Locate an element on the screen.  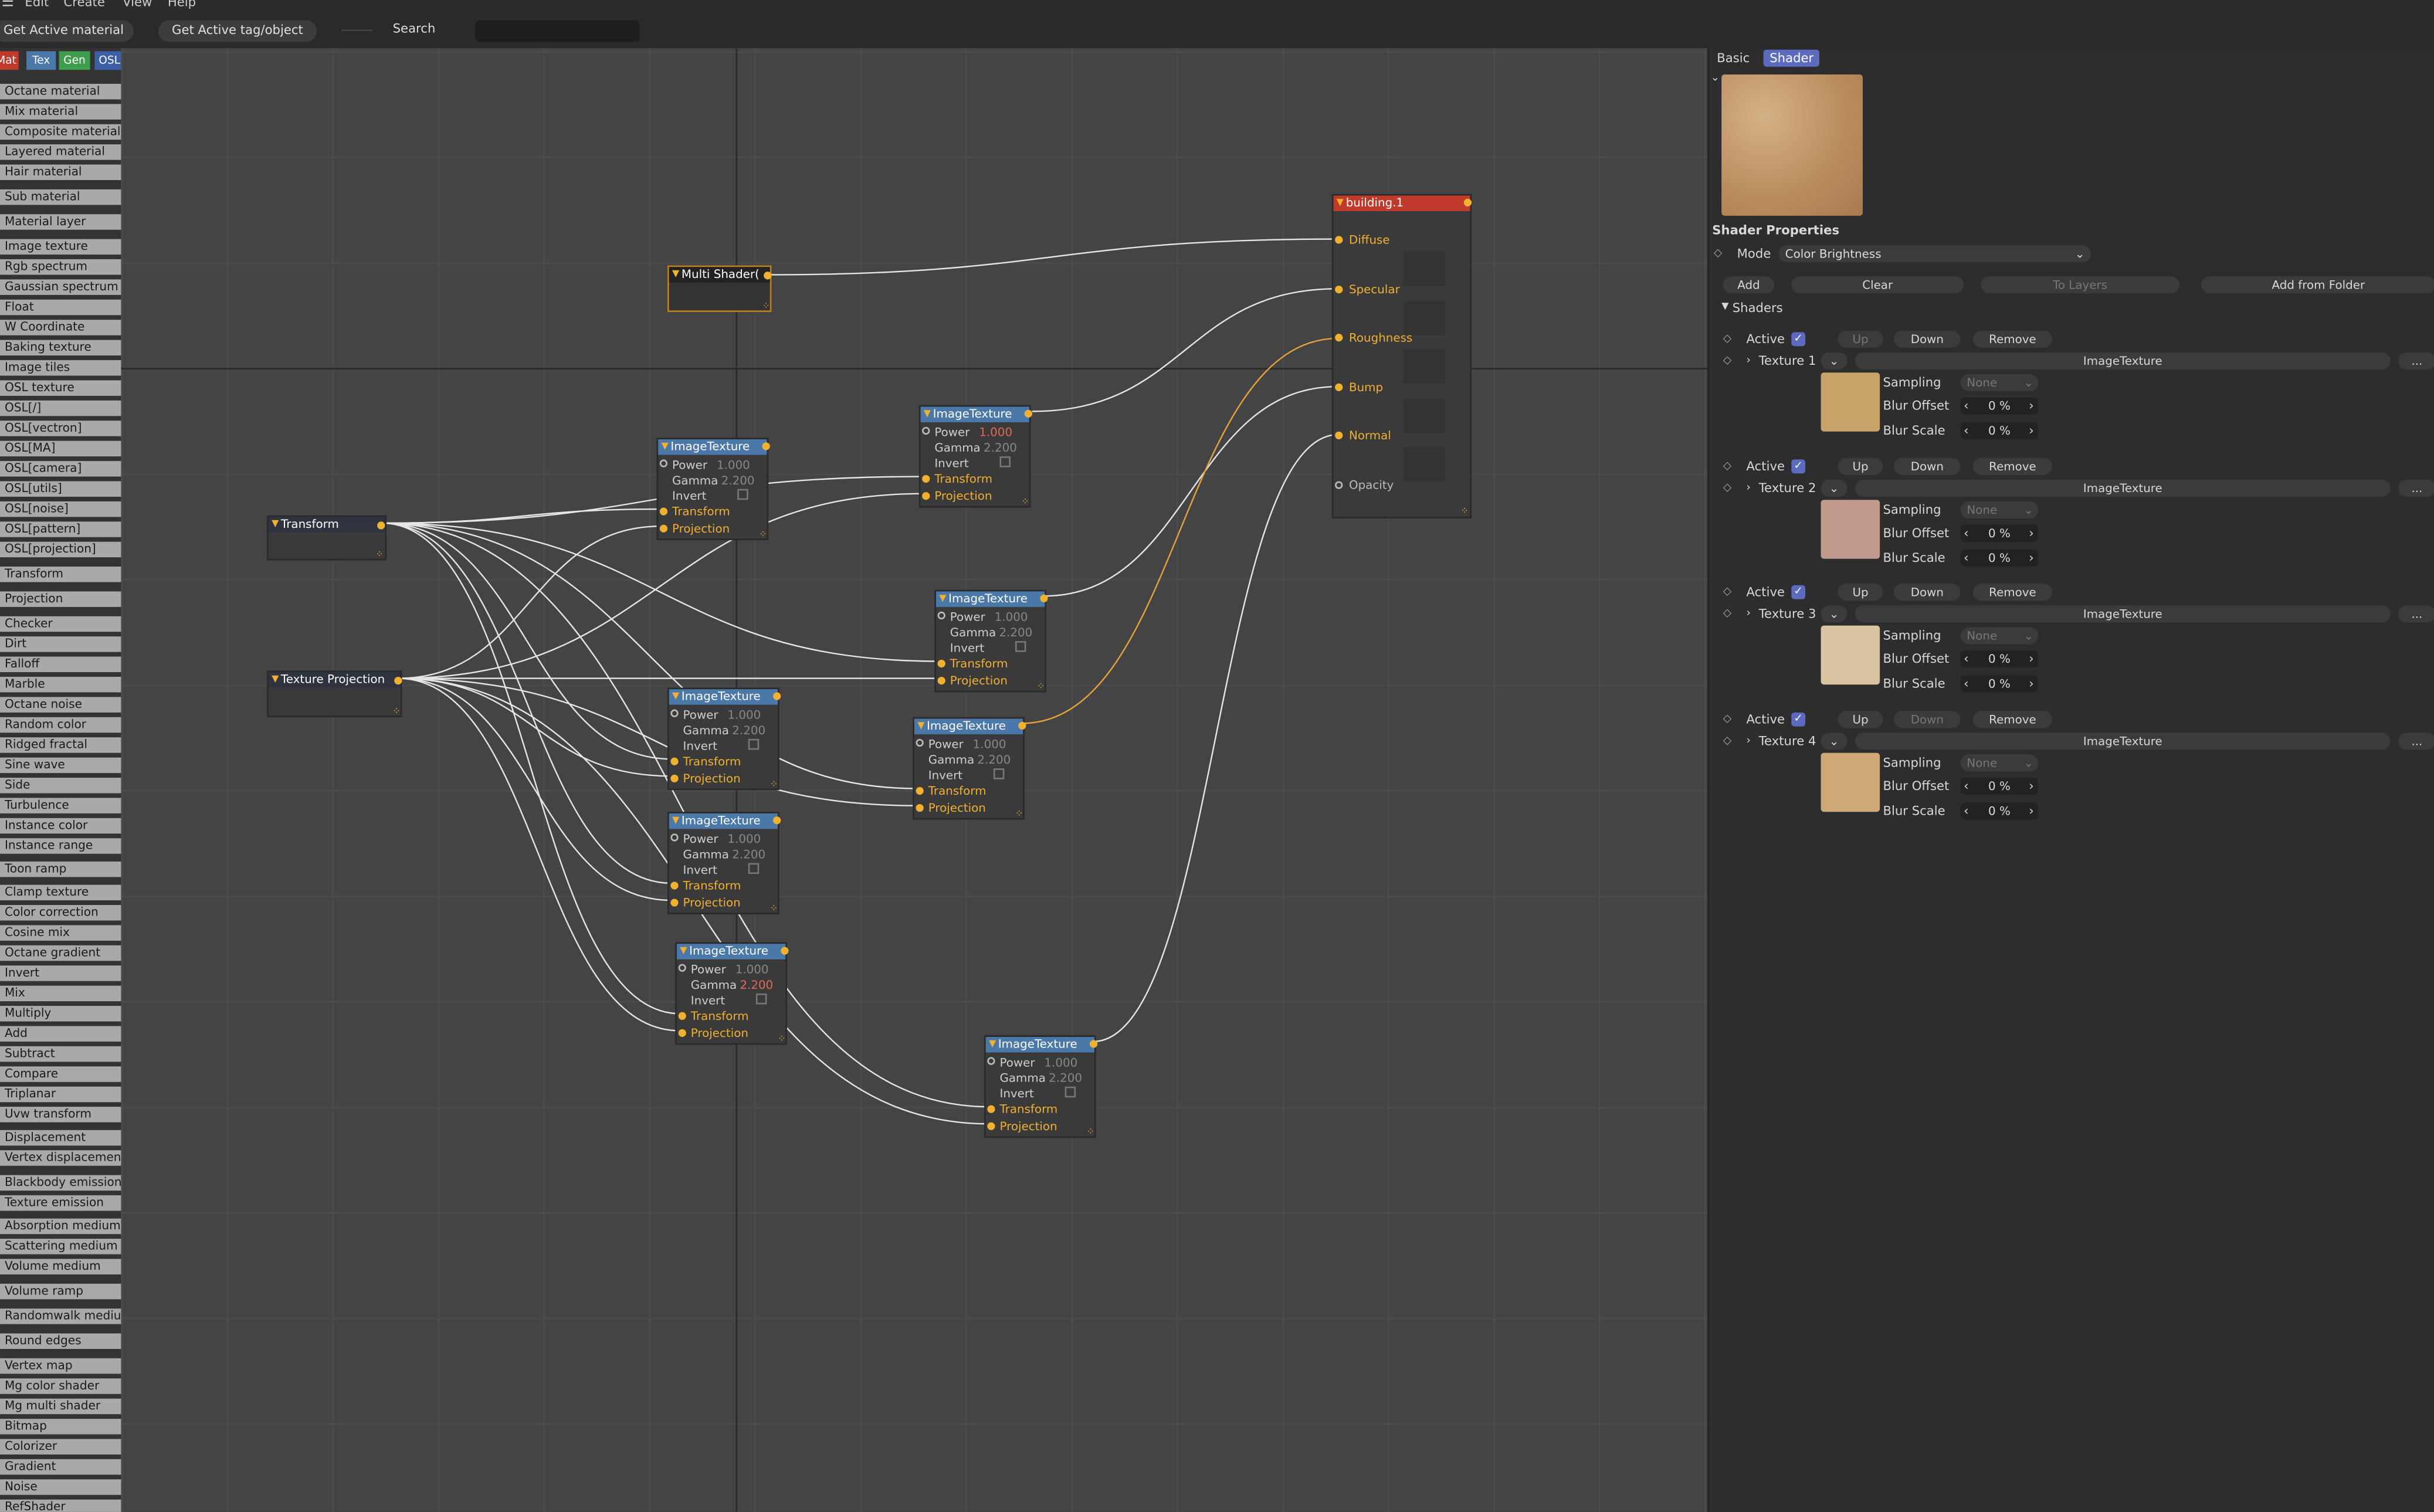
multi-shader-header: ▼ Multi Shader( is located at coordinates (719, 275).